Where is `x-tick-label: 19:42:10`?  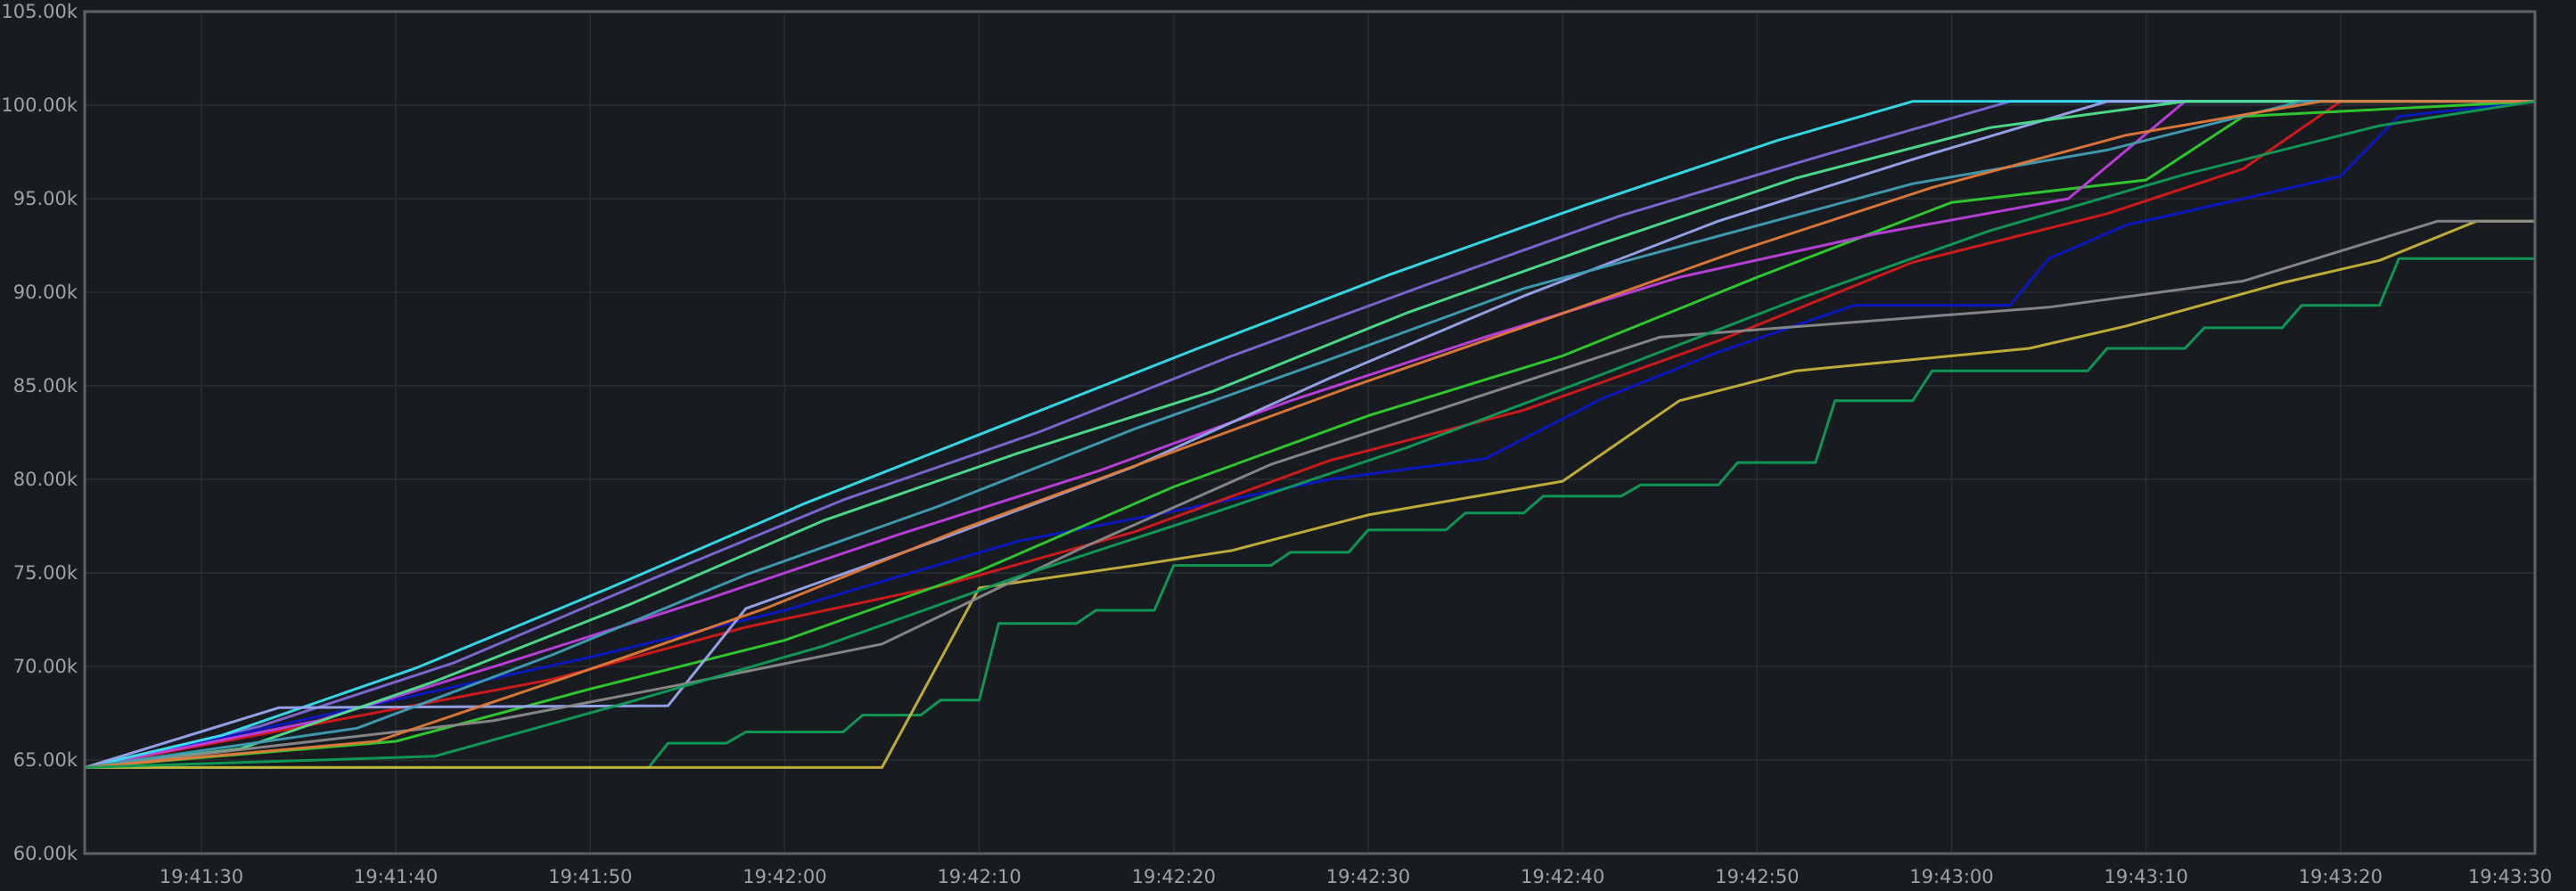 x-tick-label: 19:42:10 is located at coordinates (979, 876).